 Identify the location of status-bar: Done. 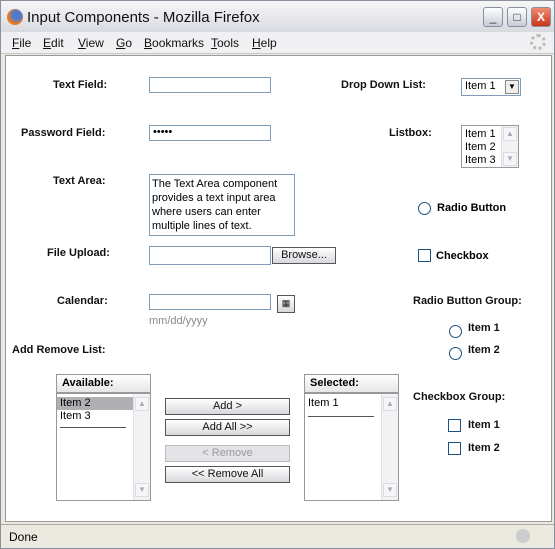
(277, 536).